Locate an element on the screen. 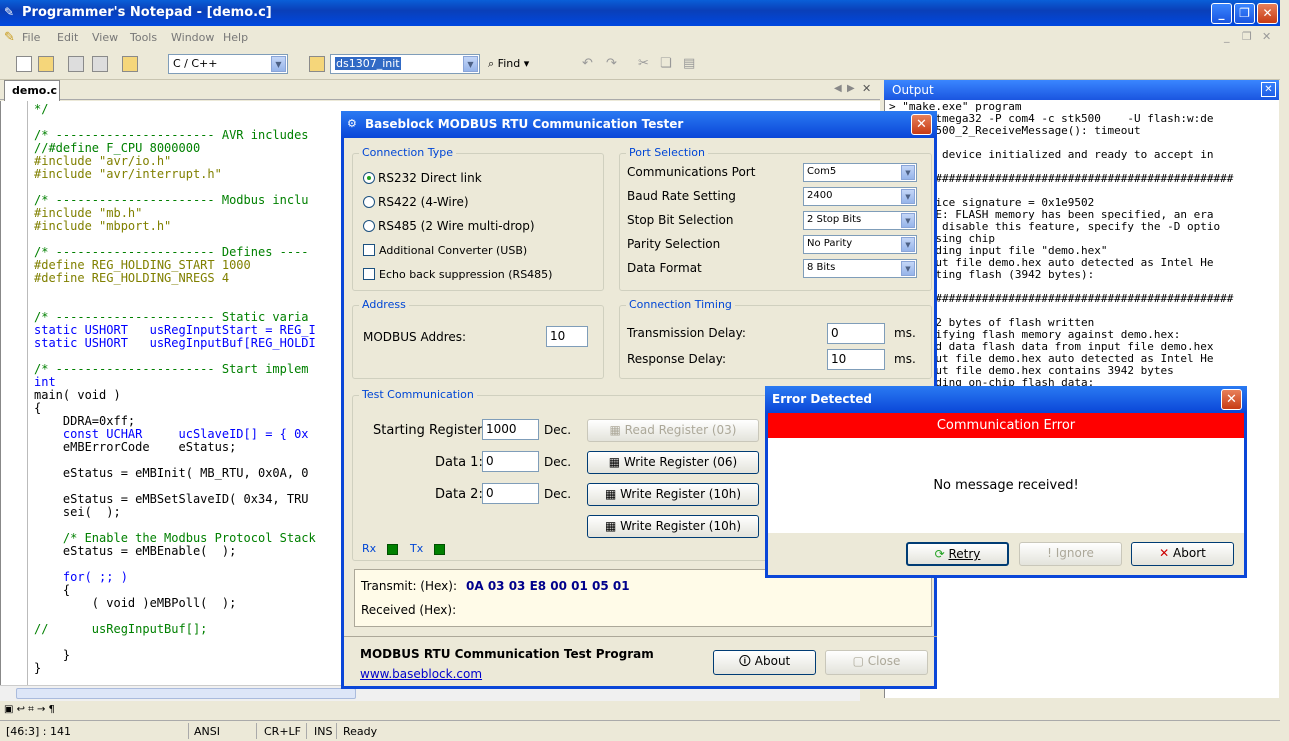  menu-edit: Edit is located at coordinates (67, 37).